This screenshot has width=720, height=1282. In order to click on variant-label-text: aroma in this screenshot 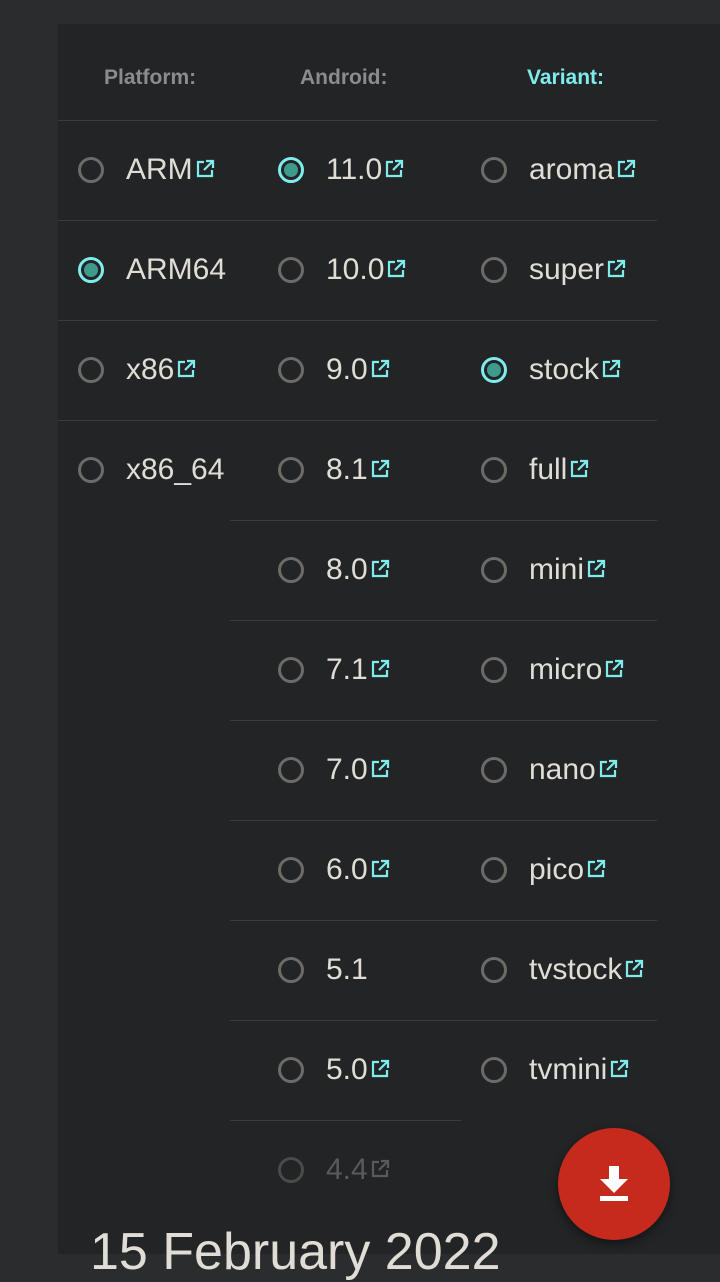, I will do `click(572, 169)`.